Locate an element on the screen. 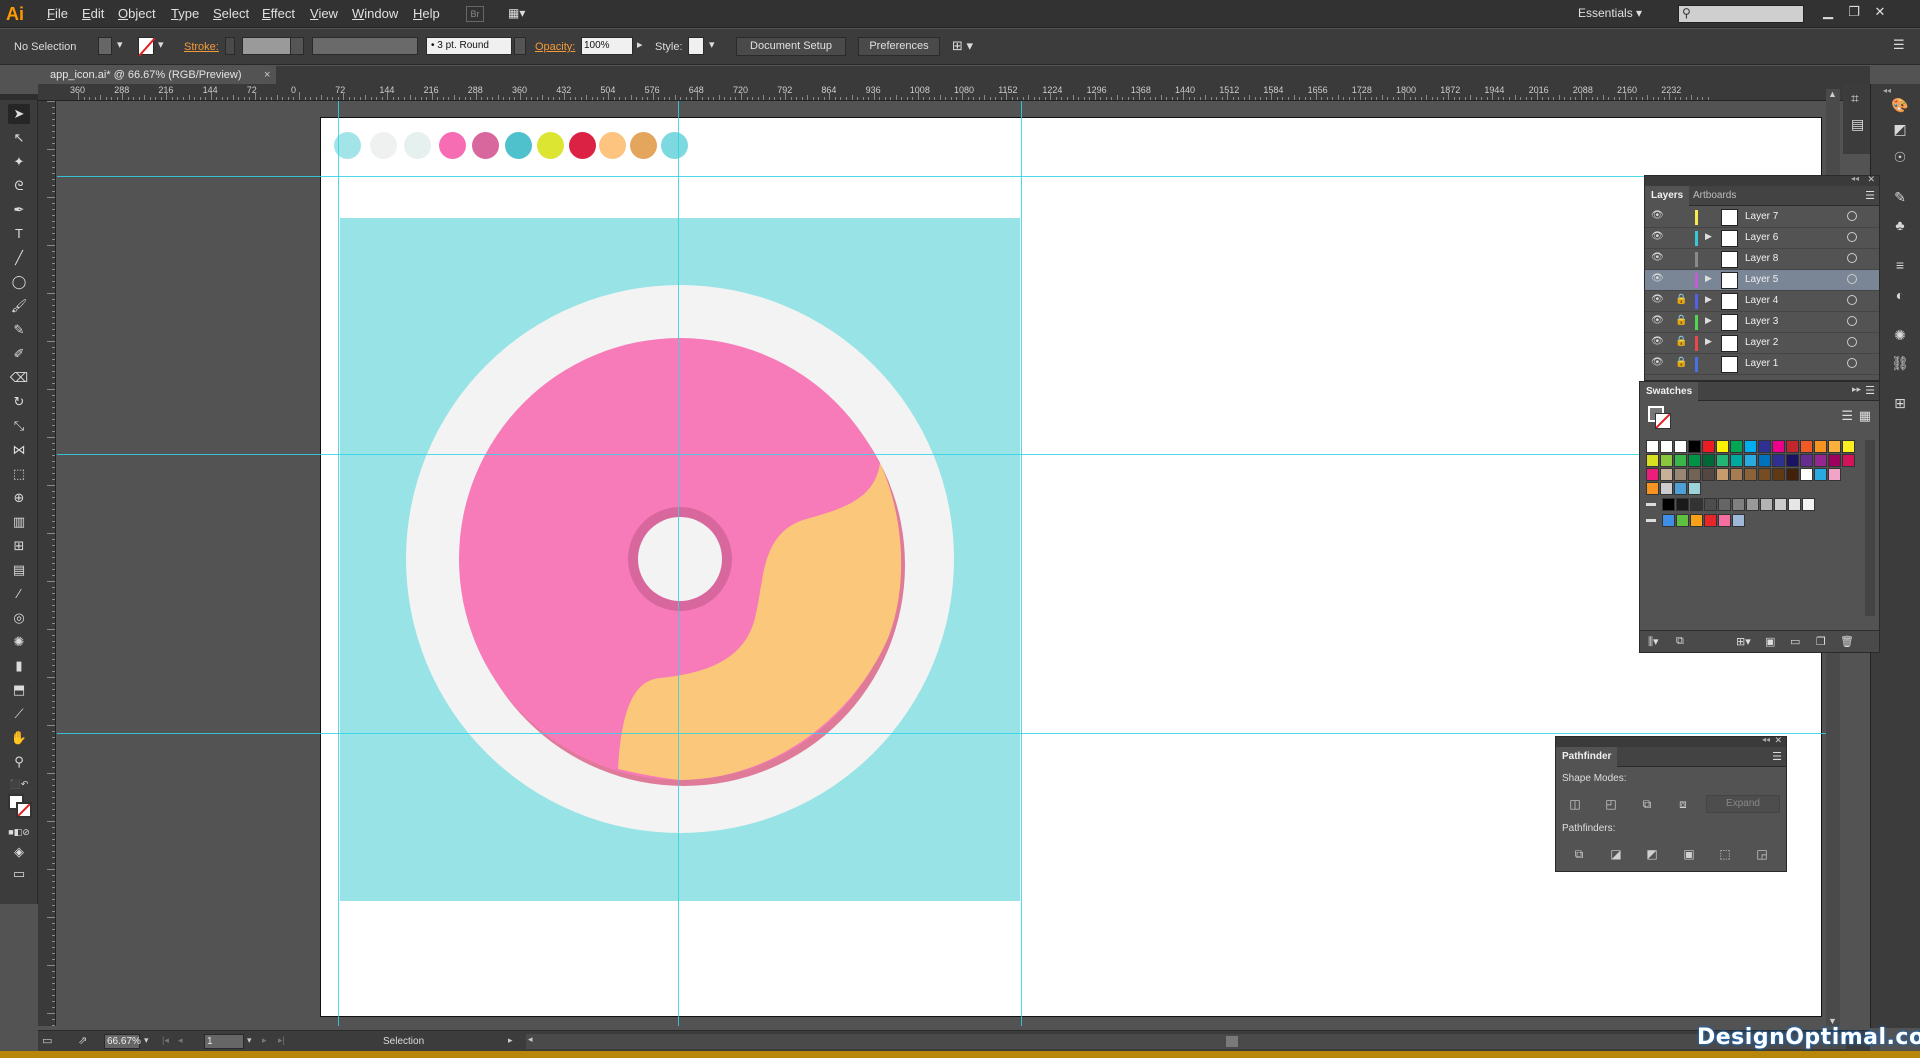 The height and width of the screenshot is (1058, 1920). opacity-label: Opacity: is located at coordinates (555, 47).